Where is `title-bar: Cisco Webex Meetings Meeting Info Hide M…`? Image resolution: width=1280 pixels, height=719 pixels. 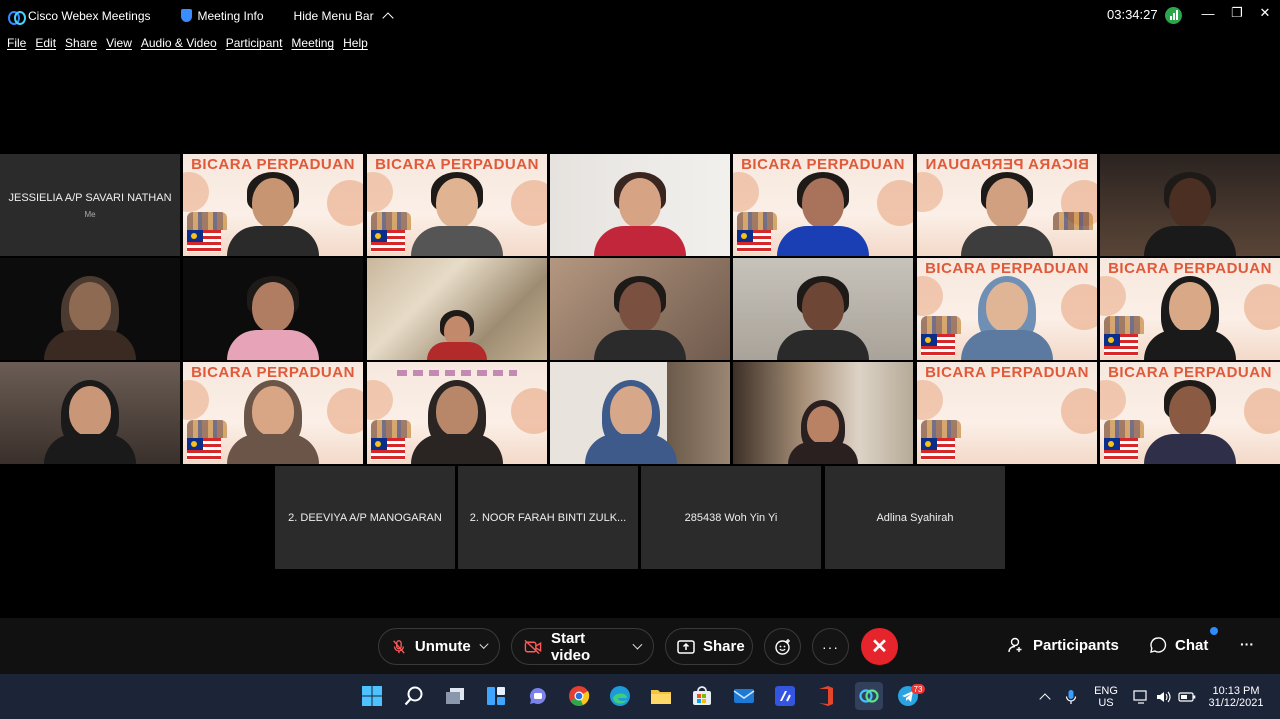
title-bar: Cisco Webex Meetings Meeting Info Hide M… is located at coordinates (640, 15).